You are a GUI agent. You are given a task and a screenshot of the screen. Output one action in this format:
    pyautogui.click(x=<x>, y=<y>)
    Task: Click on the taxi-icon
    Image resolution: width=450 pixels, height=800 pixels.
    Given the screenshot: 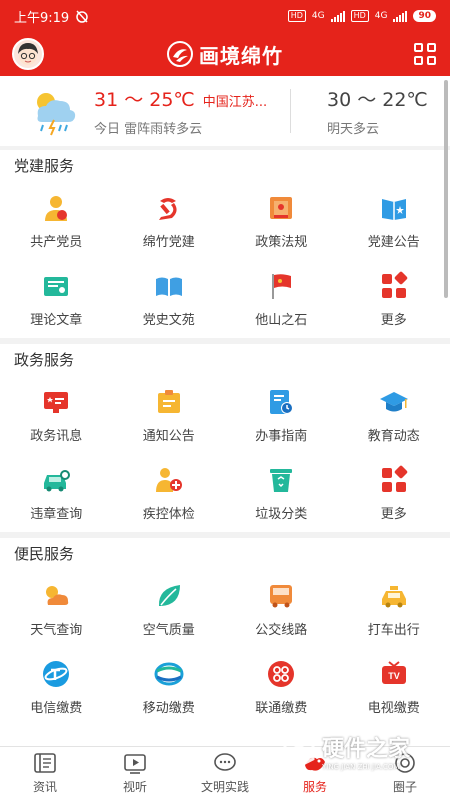 What is the action you would take?
    pyautogui.click(x=393, y=596)
    